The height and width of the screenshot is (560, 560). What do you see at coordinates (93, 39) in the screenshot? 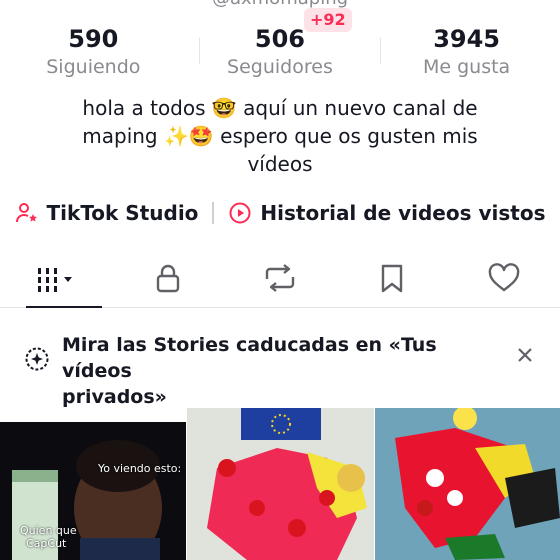
I see `following-count: 590` at bounding box center [93, 39].